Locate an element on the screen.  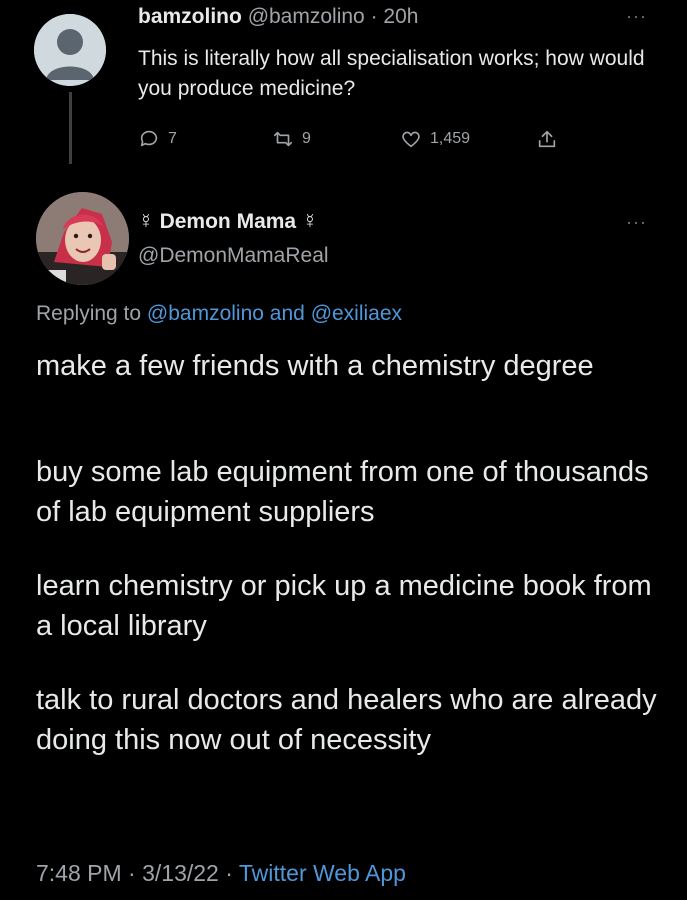
share-icon is located at coordinates (547, 139).